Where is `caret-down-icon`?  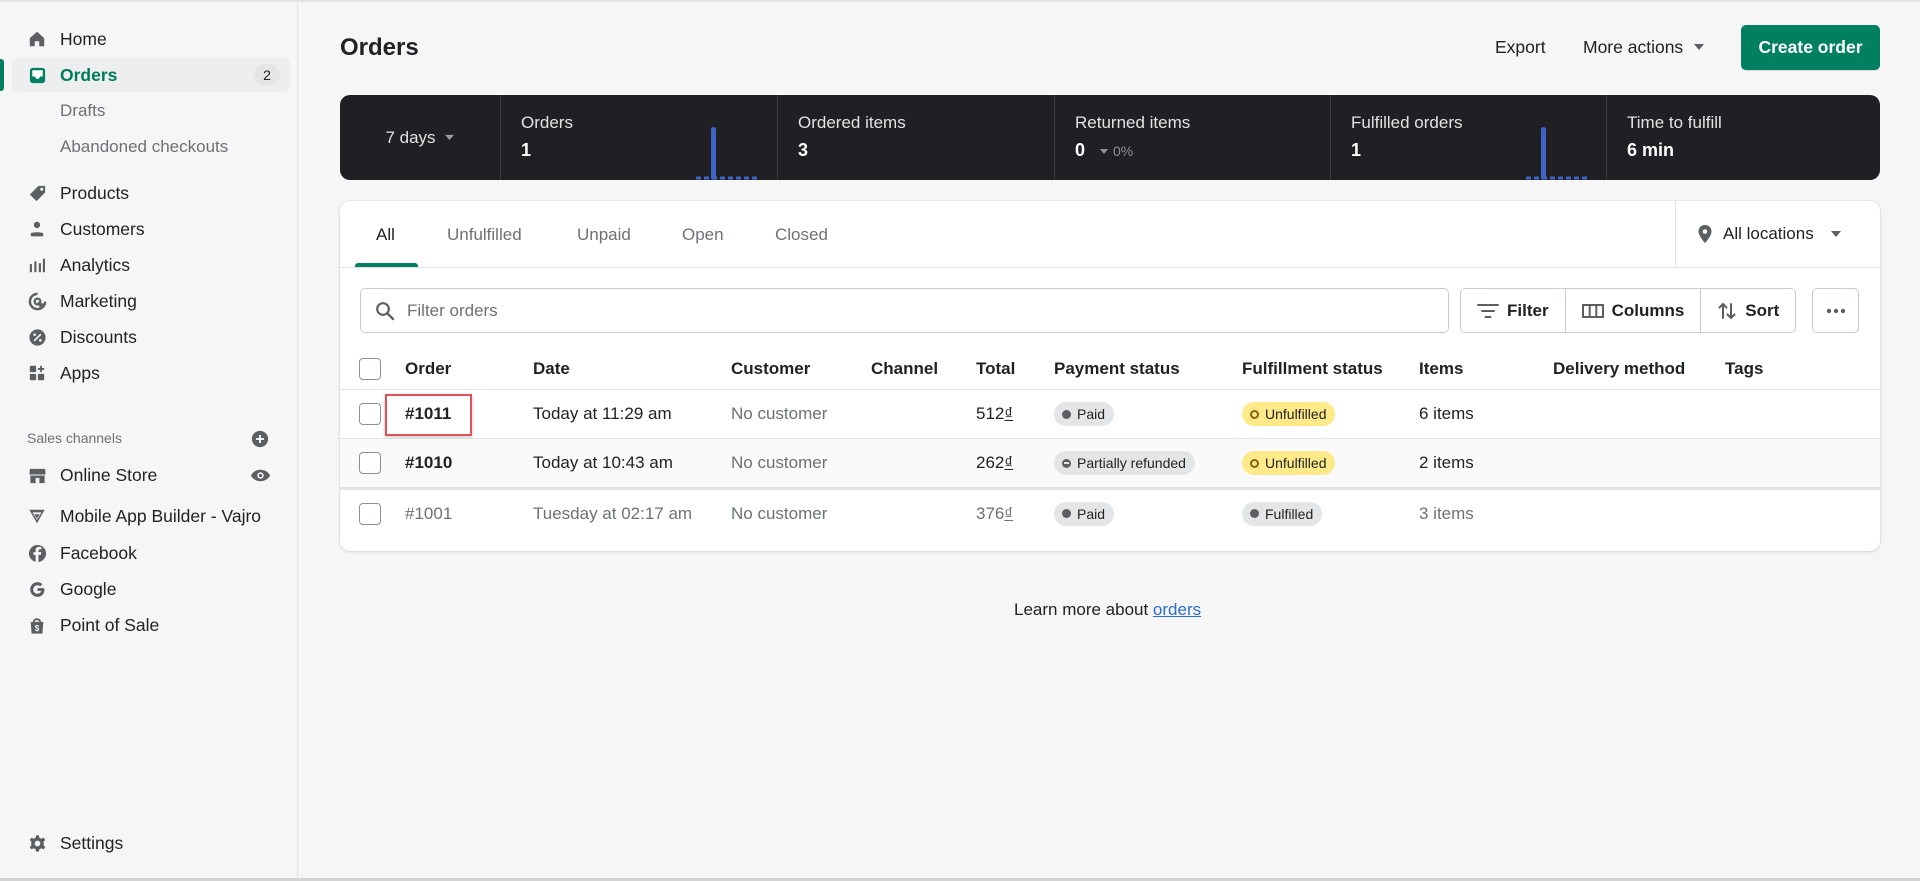
caret-down-icon is located at coordinates (449, 137).